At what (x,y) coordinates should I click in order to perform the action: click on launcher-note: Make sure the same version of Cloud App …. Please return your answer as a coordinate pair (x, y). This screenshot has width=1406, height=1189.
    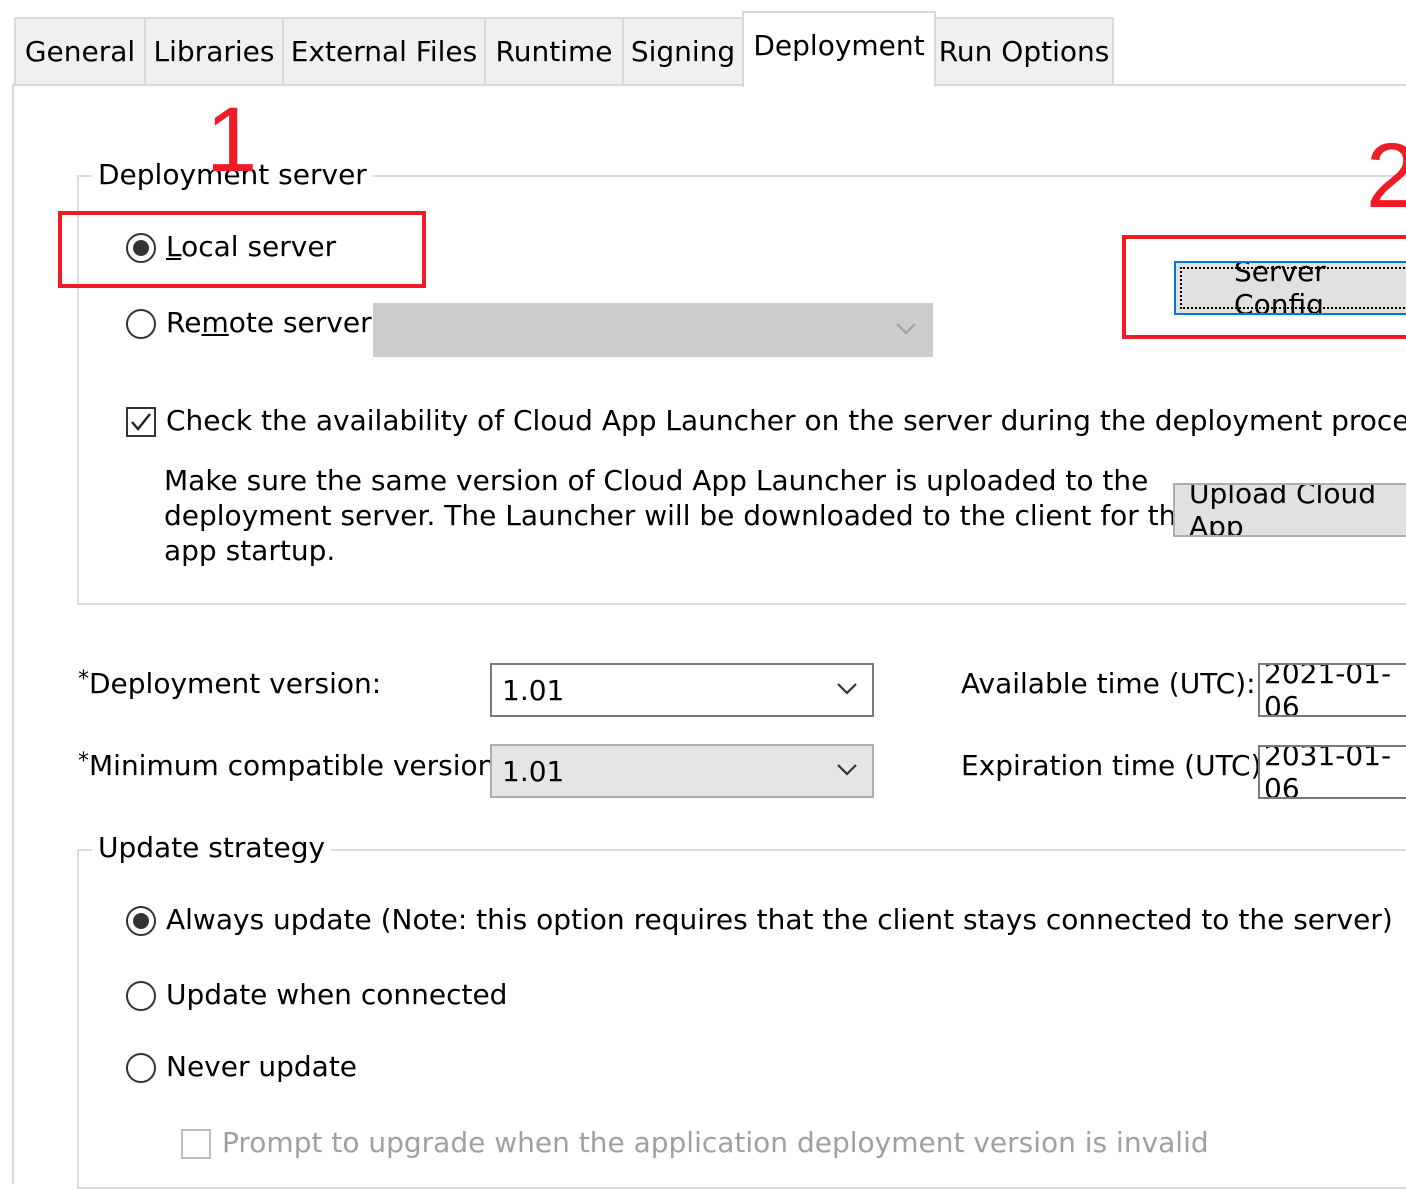
    Looking at the image, I should click on (679, 515).